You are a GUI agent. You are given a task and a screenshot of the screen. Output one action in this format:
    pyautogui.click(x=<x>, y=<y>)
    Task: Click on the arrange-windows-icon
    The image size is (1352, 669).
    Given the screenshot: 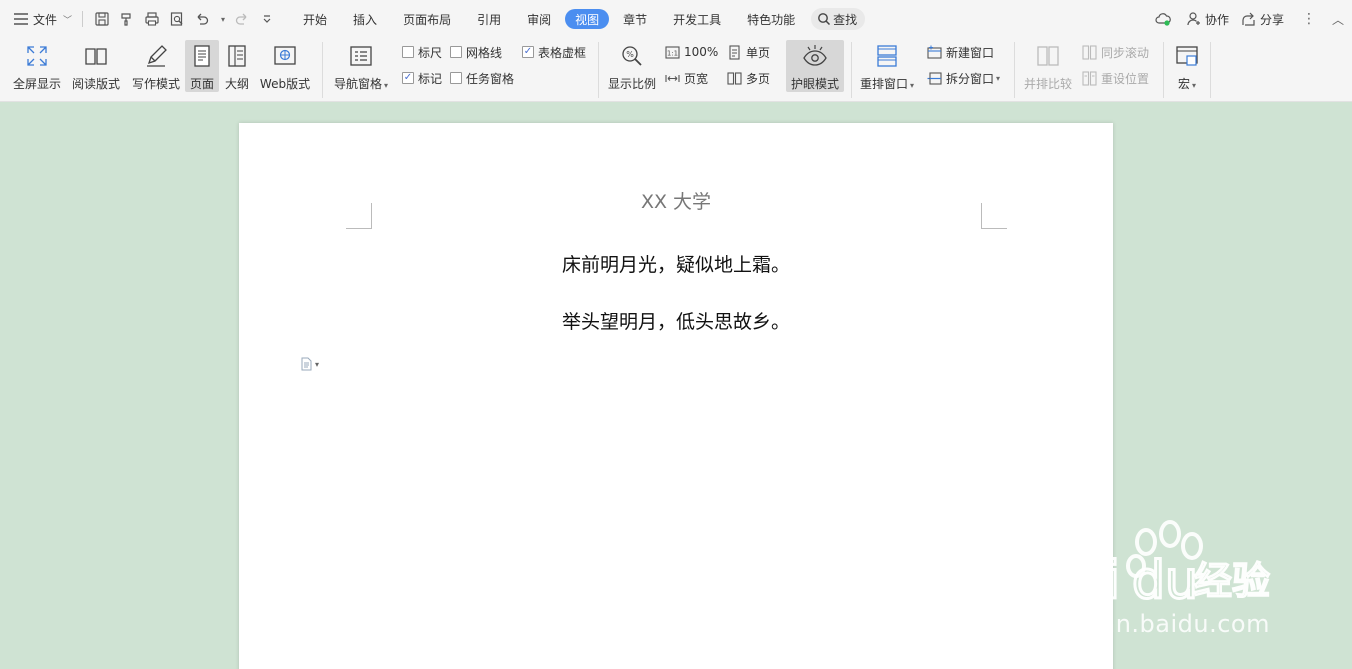 What is the action you would take?
    pyautogui.click(x=887, y=56)
    